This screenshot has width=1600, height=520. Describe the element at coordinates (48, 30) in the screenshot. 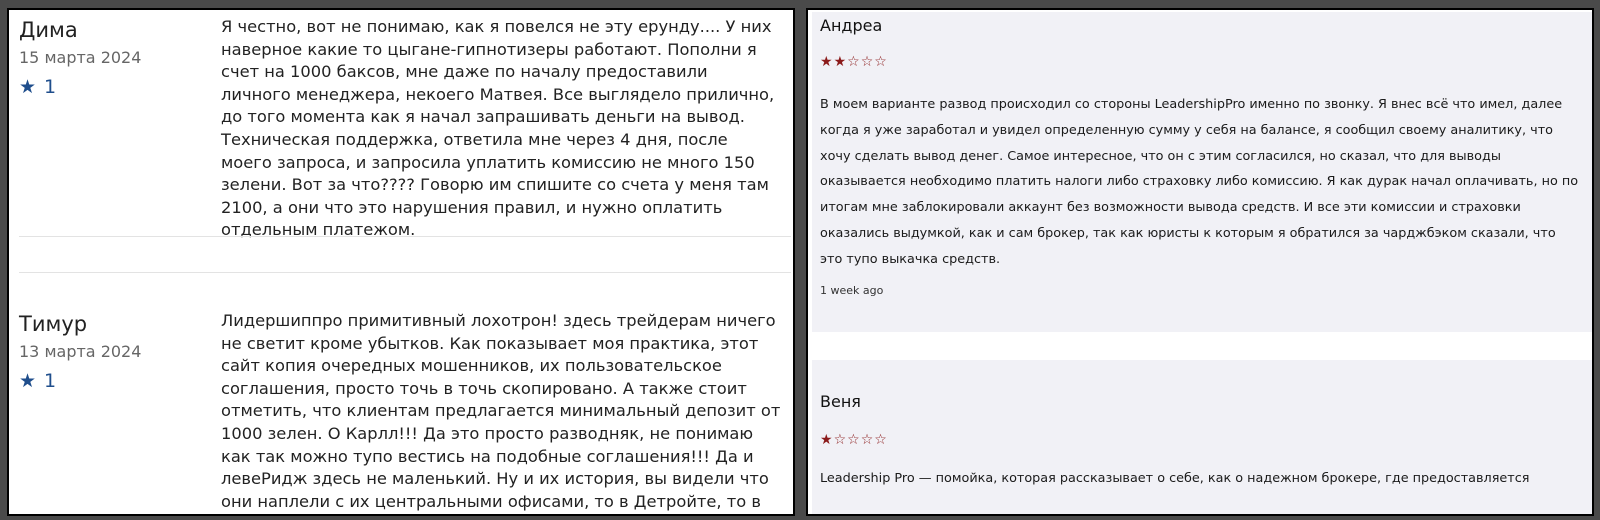

I see `reviewer-name: Дима` at that location.